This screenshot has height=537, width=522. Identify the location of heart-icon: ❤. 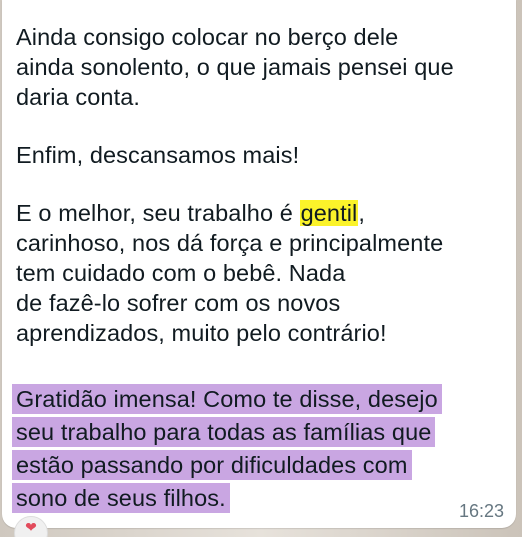
(31, 527).